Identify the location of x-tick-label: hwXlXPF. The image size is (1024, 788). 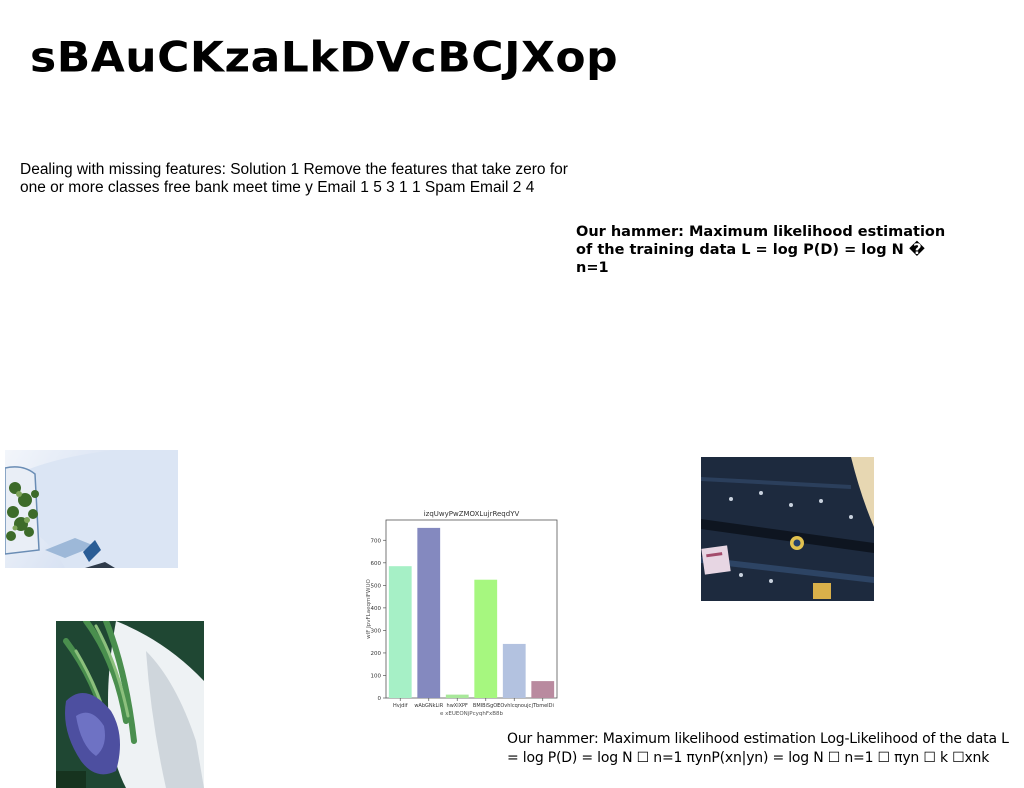
(458, 706).